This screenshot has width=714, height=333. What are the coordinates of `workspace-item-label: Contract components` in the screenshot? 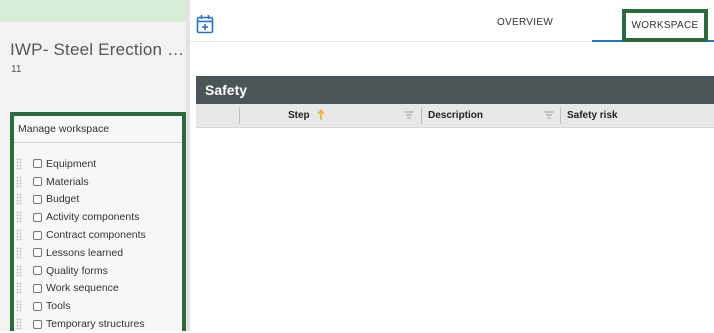 It's located at (96, 235).